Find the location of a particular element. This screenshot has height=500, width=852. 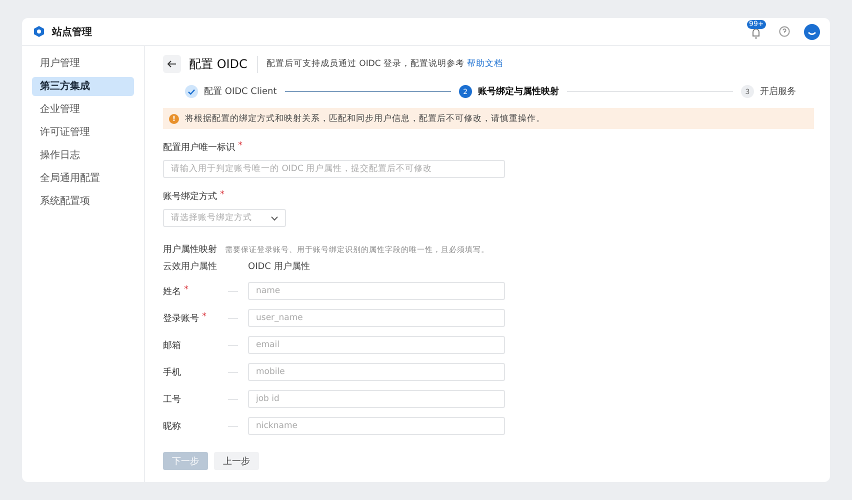

help-icon is located at coordinates (784, 31).